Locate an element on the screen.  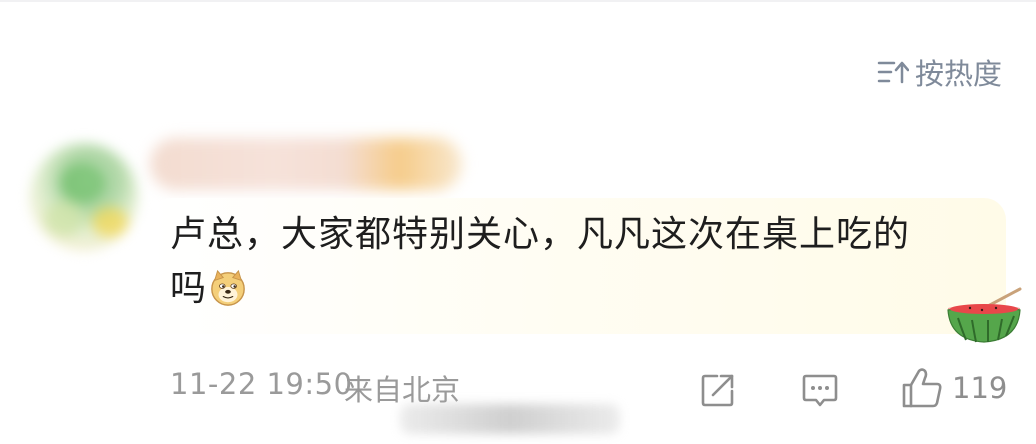
comment-text-line2: 吗 is located at coordinates (189, 288).